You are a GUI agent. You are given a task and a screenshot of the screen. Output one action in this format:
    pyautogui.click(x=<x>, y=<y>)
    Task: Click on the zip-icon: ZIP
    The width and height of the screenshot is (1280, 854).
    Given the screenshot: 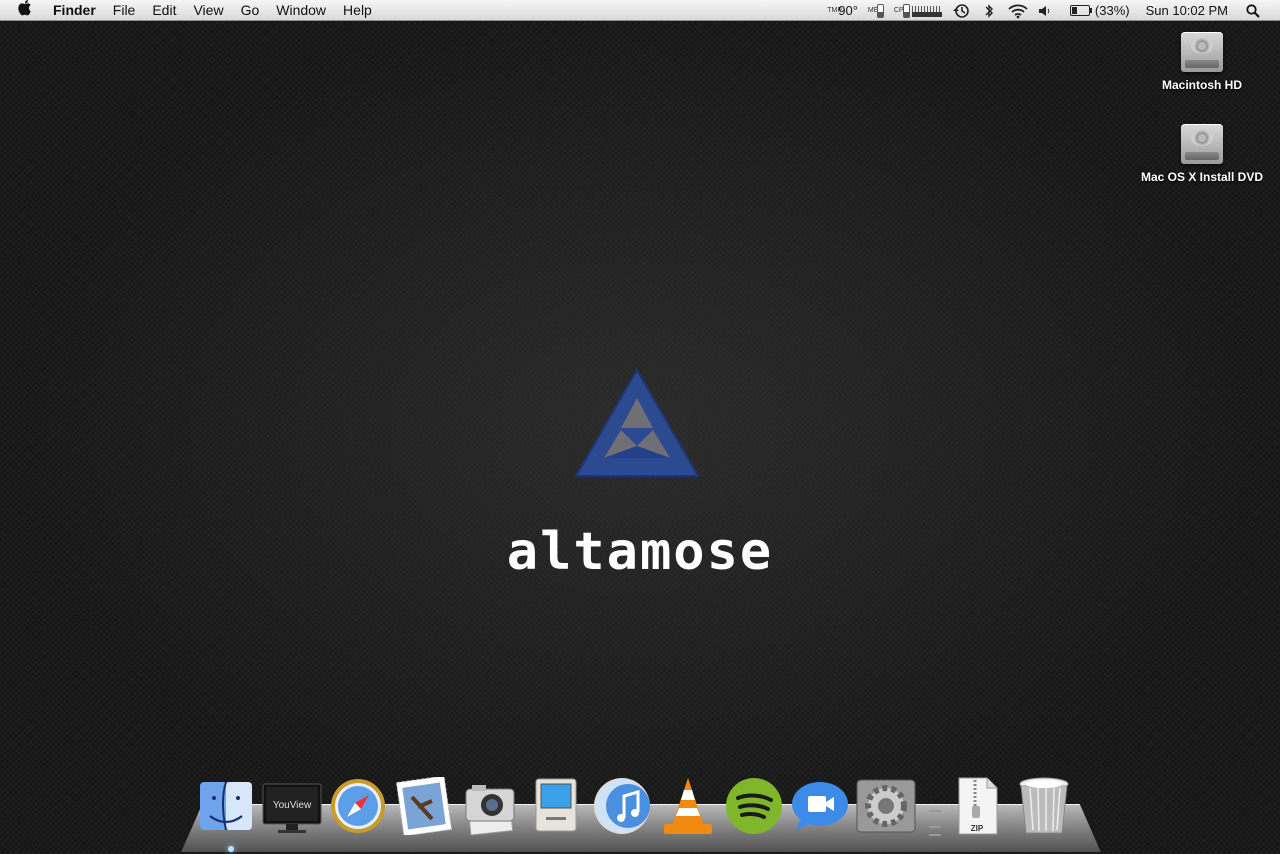 What is the action you would take?
    pyautogui.click(x=978, y=806)
    